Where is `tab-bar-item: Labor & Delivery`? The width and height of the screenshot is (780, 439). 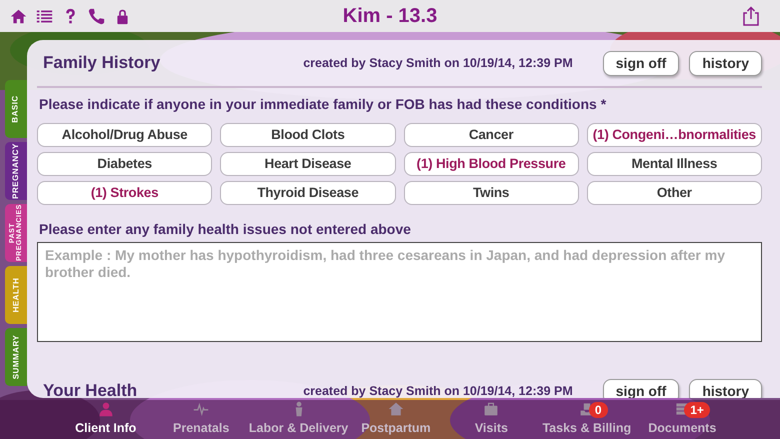
tab-bar-item: Labor & Delivery is located at coordinates (298, 419).